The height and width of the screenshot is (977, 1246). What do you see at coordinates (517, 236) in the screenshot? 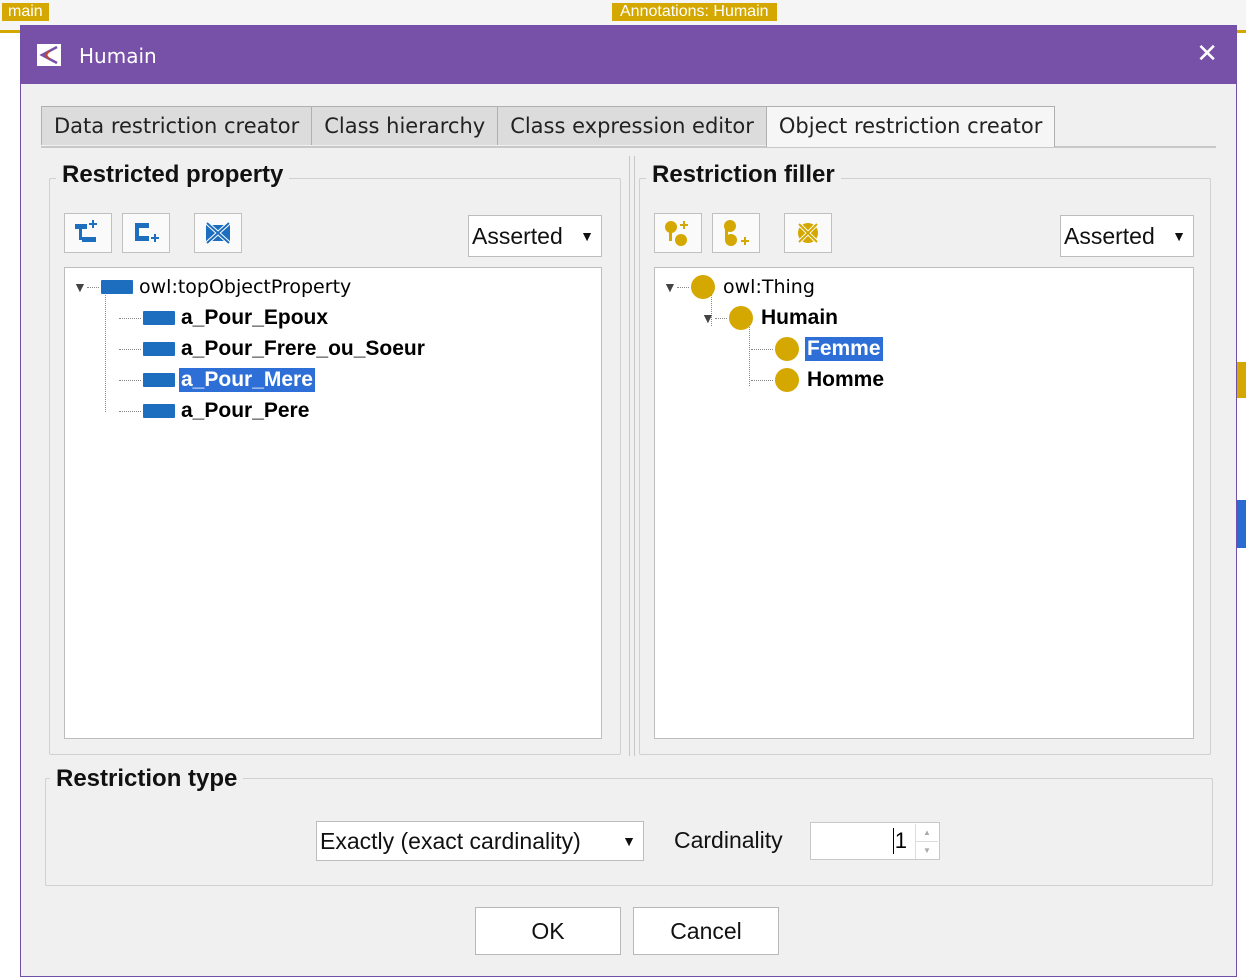
I see `property-view-select-value: Asserted` at bounding box center [517, 236].